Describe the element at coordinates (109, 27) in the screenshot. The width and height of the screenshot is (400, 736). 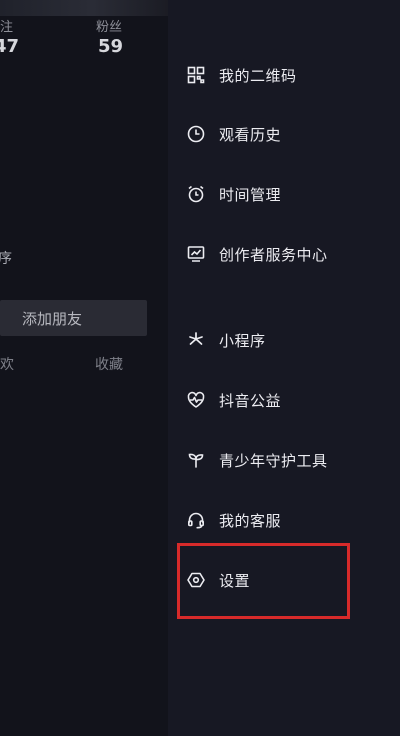
I see `followers-label: 粉丝` at that location.